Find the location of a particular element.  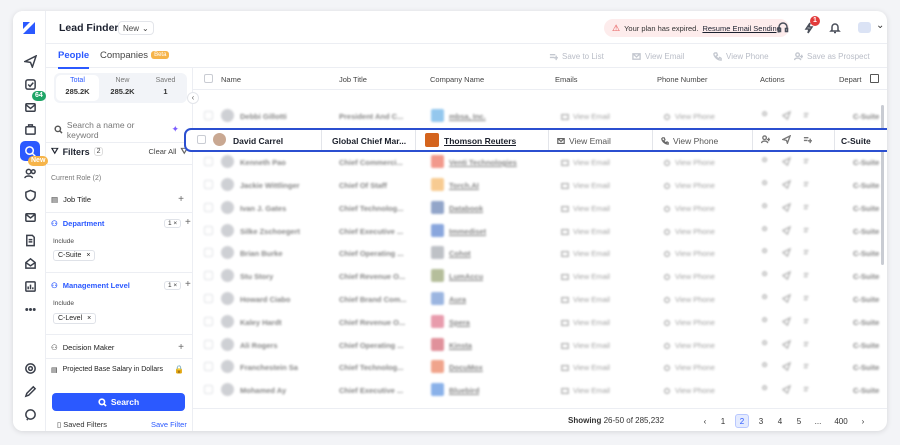

row-company: LumAccu is located at coordinates (466, 276).